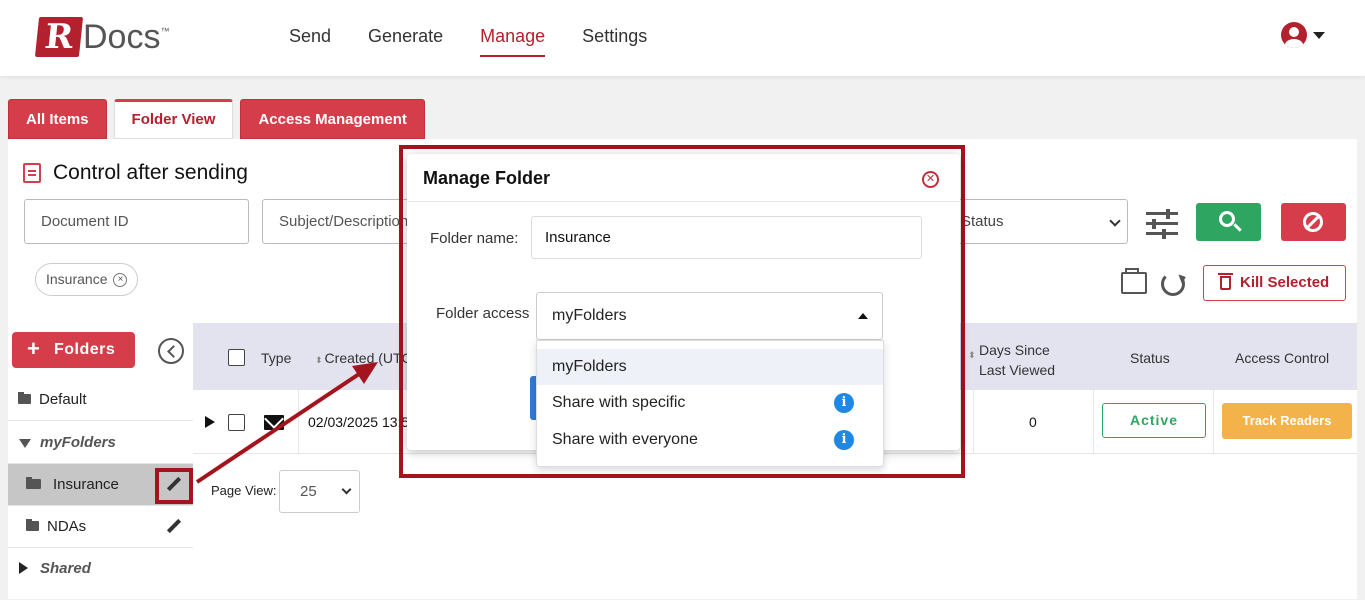  Describe the element at coordinates (332, 119) in the screenshot. I see `tab-access-management: Access Management` at that location.